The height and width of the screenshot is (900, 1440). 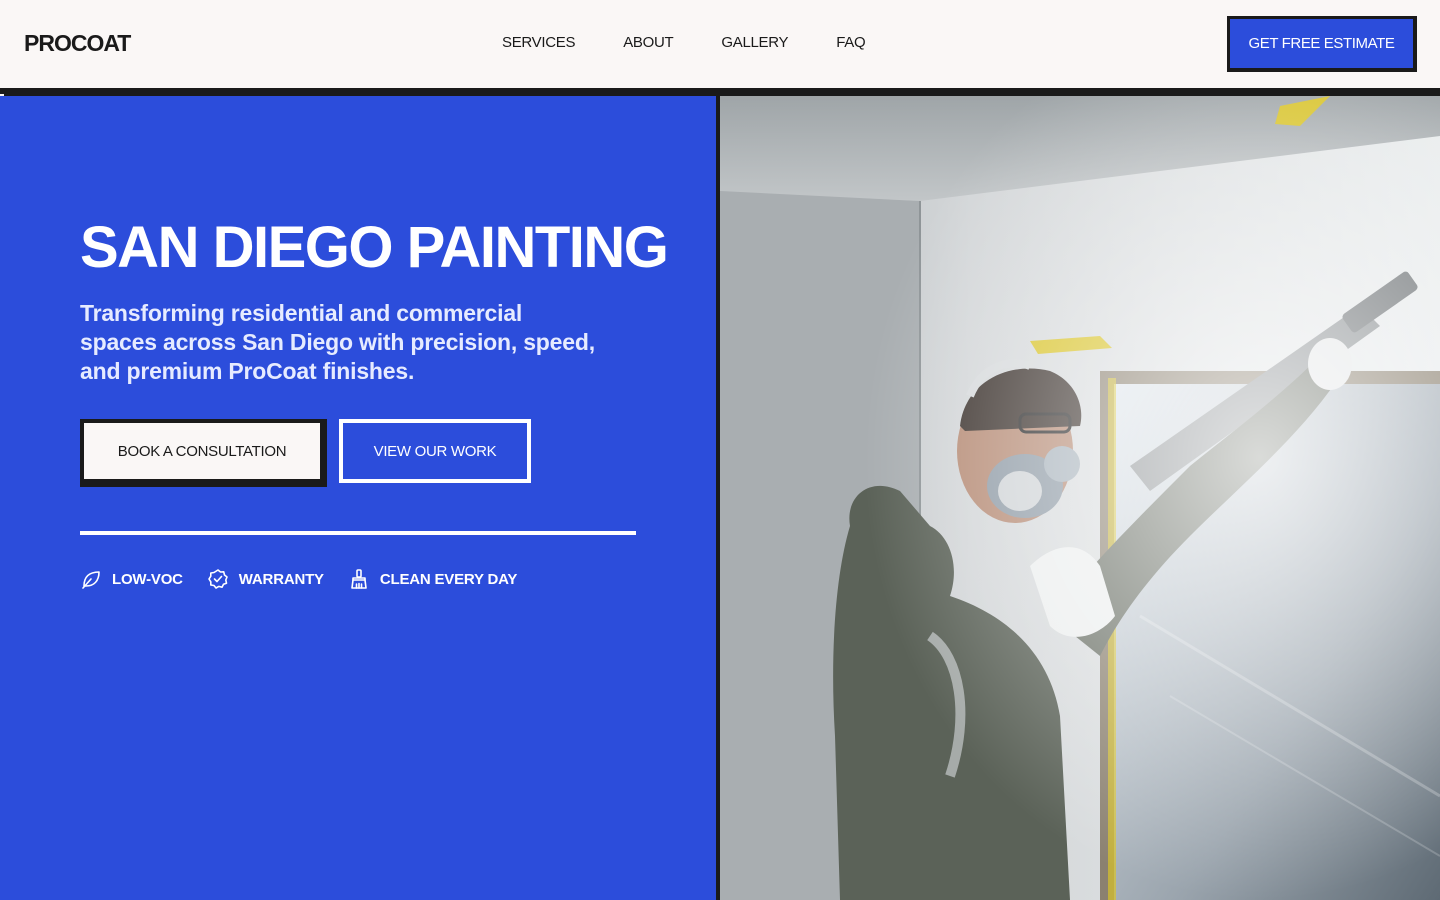 What do you see at coordinates (754, 42) in the screenshot?
I see `nav-gallery: GALLERY` at bounding box center [754, 42].